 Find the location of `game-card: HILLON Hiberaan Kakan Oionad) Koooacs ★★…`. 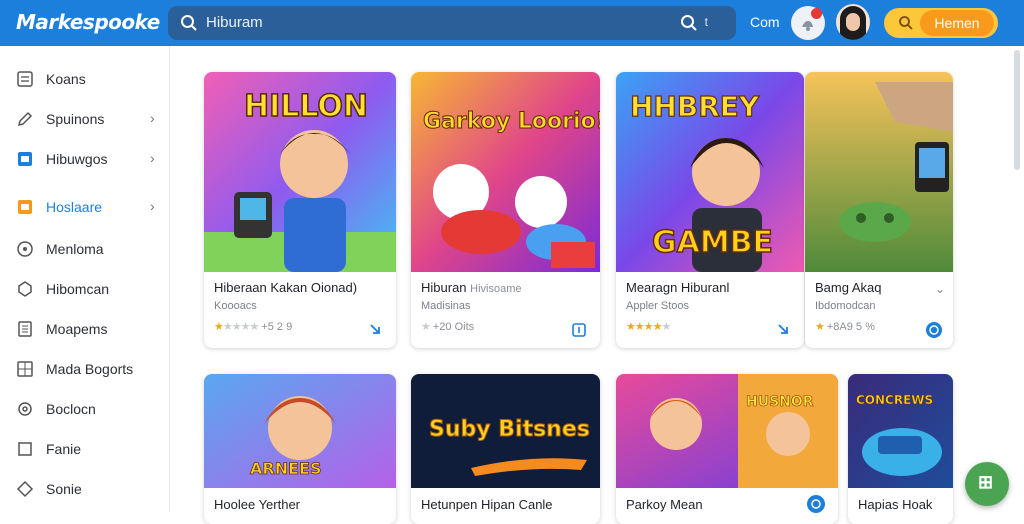

game-card: HILLON Hiberaan Kakan Oionad) Koooacs ★★… is located at coordinates (300, 210).